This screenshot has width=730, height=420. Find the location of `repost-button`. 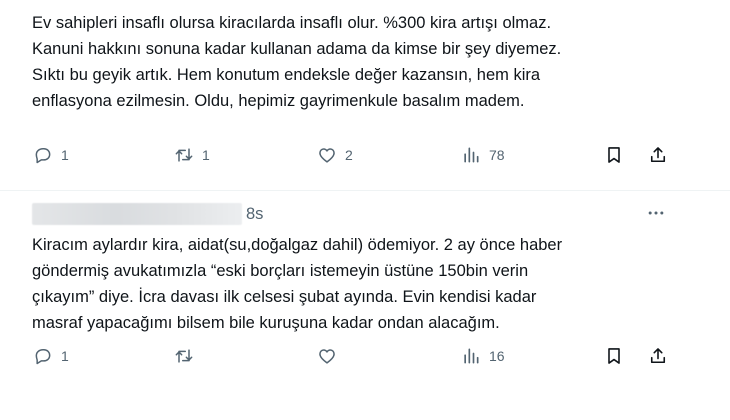

repost-button is located at coordinates (188, 356).